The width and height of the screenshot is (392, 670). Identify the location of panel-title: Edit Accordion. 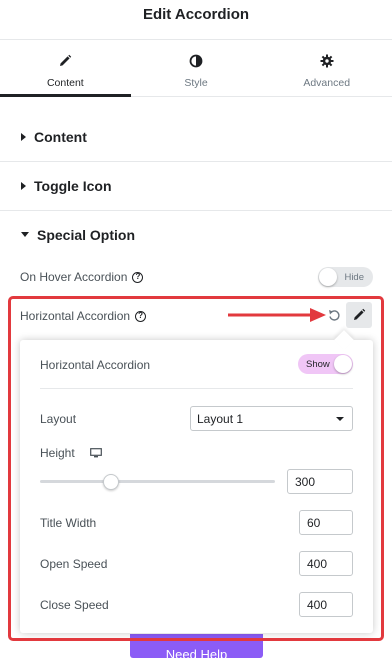
(196, 14).